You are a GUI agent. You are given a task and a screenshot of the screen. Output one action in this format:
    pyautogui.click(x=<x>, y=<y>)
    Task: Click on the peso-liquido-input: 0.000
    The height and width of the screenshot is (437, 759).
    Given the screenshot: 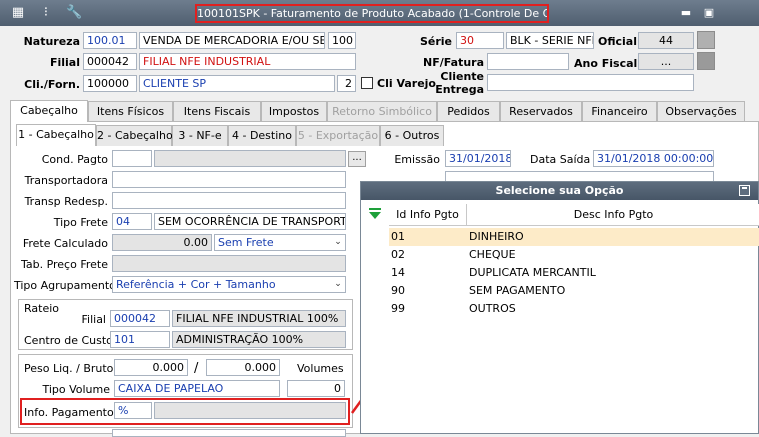 What is the action you would take?
    pyautogui.click(x=151, y=367)
    